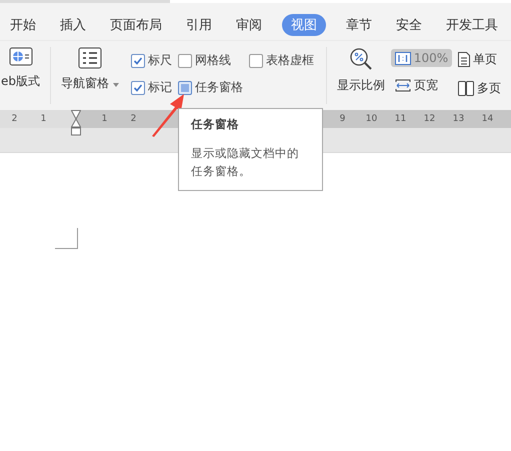 This screenshot has height=451, width=511. Describe the element at coordinates (480, 88) in the screenshot. I see `multi-page-button: 多页` at that location.